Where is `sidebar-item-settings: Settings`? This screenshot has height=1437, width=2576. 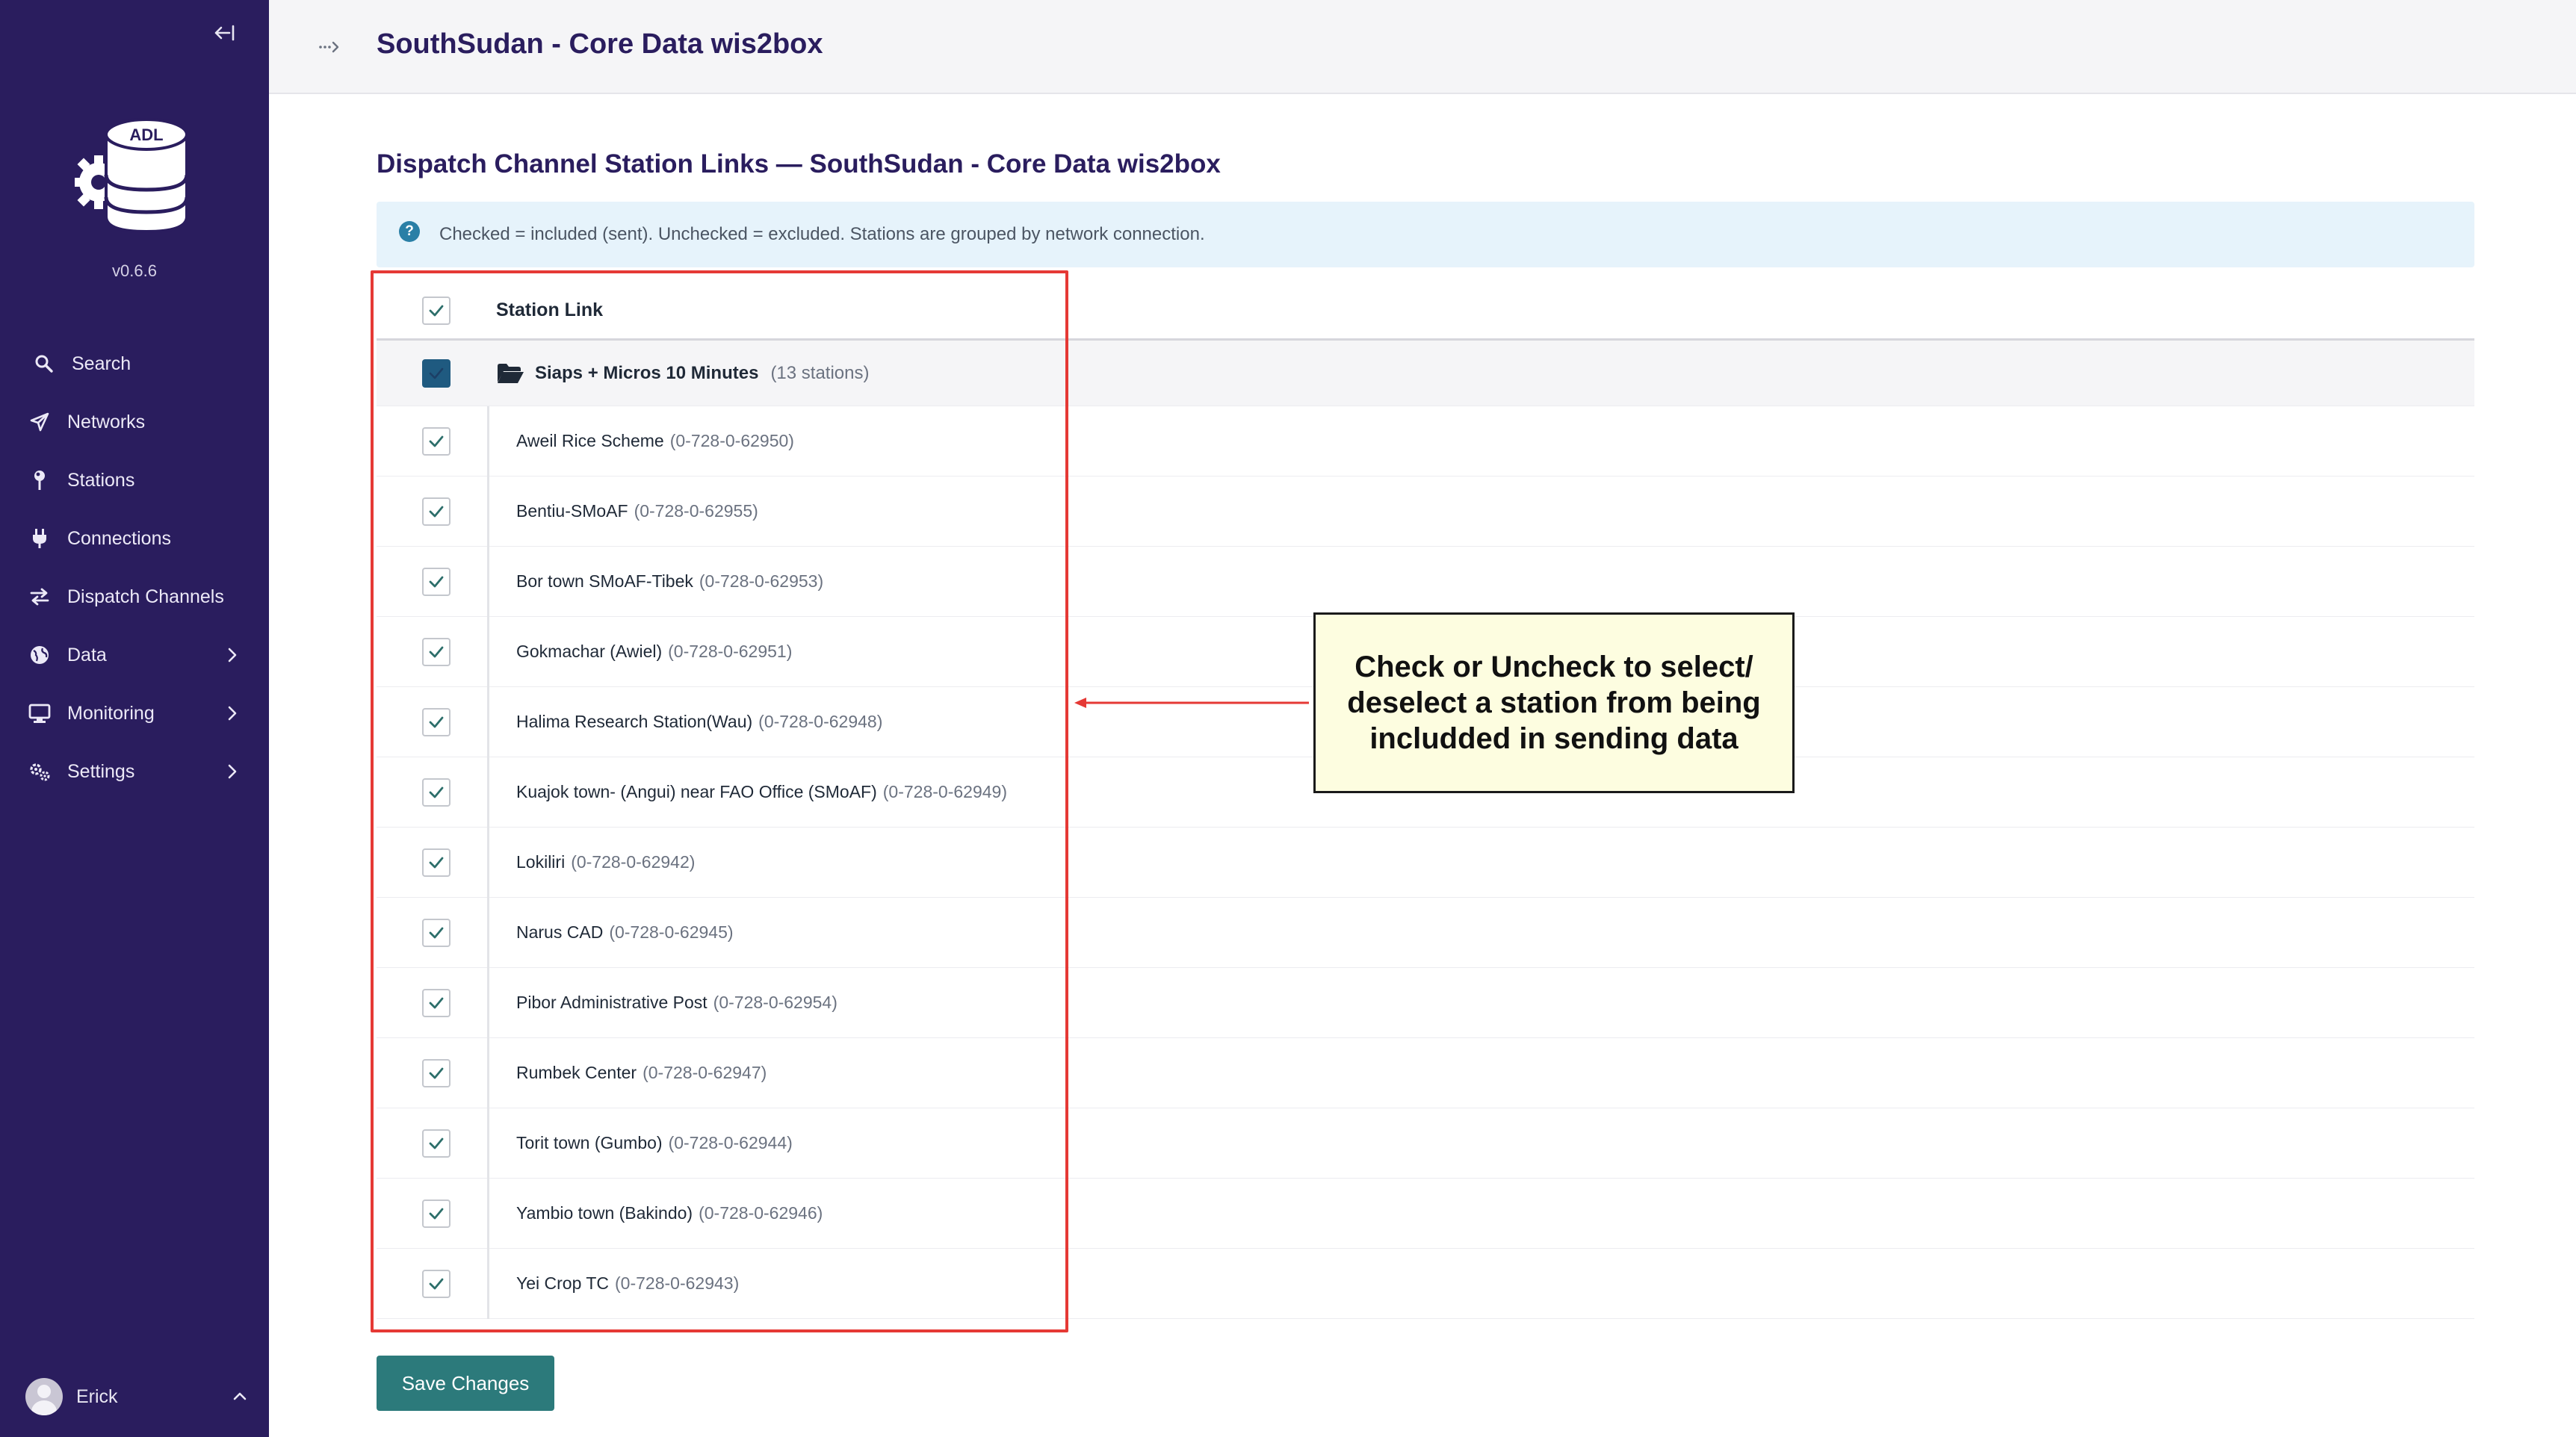
sidebar-item-settings: Settings is located at coordinates (134, 771).